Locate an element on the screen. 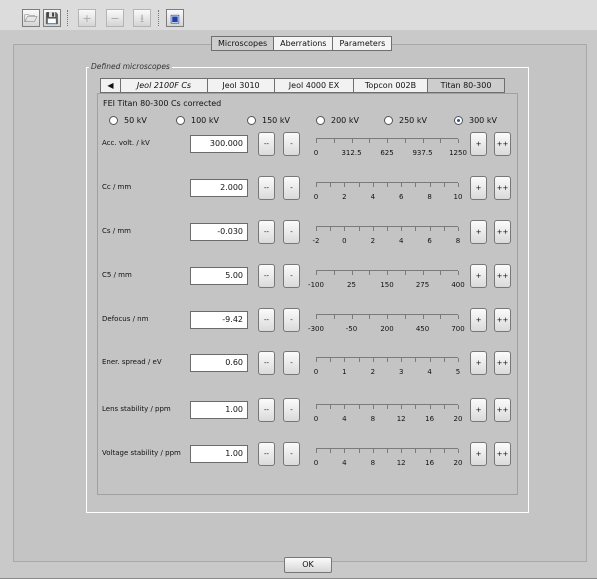  slider-tick-label: 4 is located at coordinates (344, 419).